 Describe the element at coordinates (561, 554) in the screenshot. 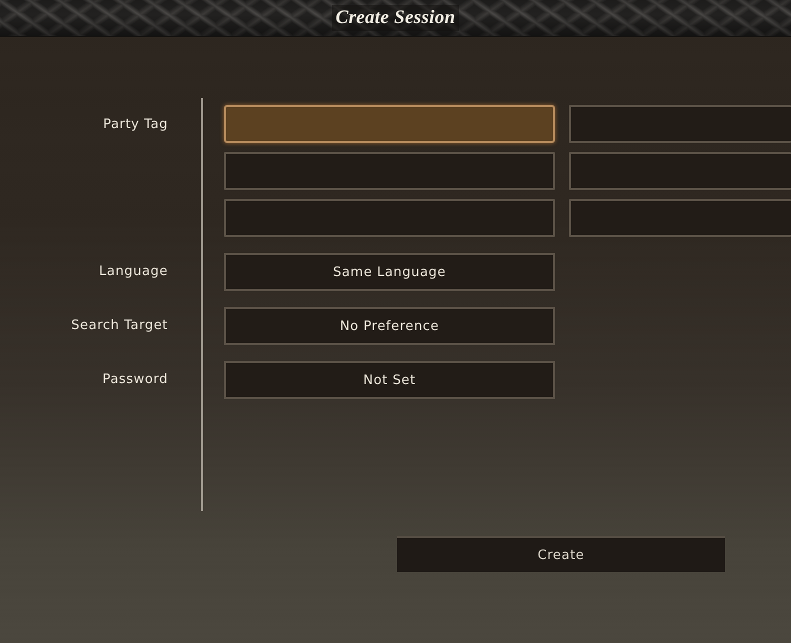

I see `create-button: Create` at that location.